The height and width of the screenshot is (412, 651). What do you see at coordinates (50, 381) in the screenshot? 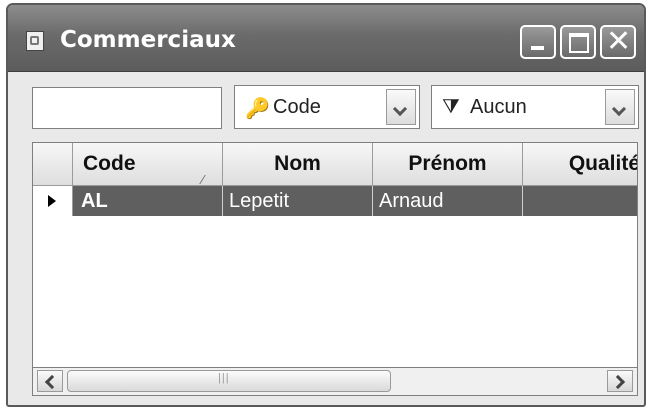
I see `scroll-left-icon` at bounding box center [50, 381].